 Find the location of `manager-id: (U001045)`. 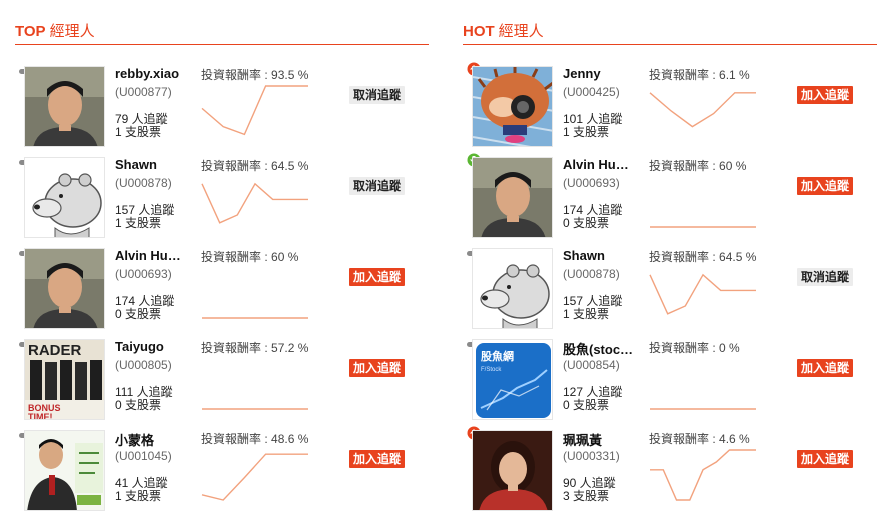

manager-id: (U001045) is located at coordinates (143, 456).